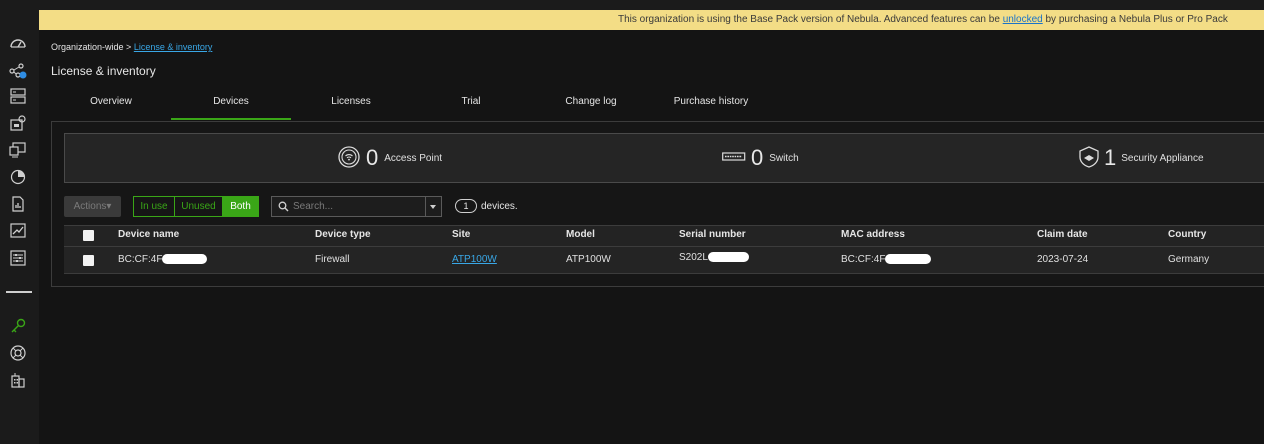 This screenshot has width=1264, height=444. I want to click on breadcrumb-link: License & inventory, so click(173, 47).